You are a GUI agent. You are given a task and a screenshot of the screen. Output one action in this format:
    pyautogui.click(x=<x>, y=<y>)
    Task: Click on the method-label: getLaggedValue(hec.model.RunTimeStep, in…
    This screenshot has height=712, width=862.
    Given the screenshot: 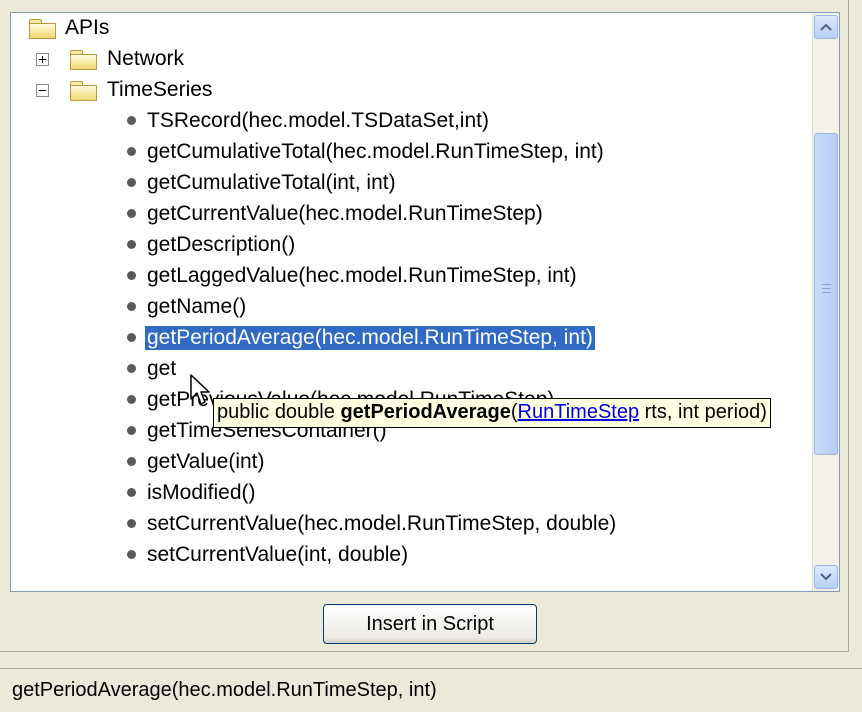 What is the action you would take?
    pyautogui.click(x=362, y=275)
    